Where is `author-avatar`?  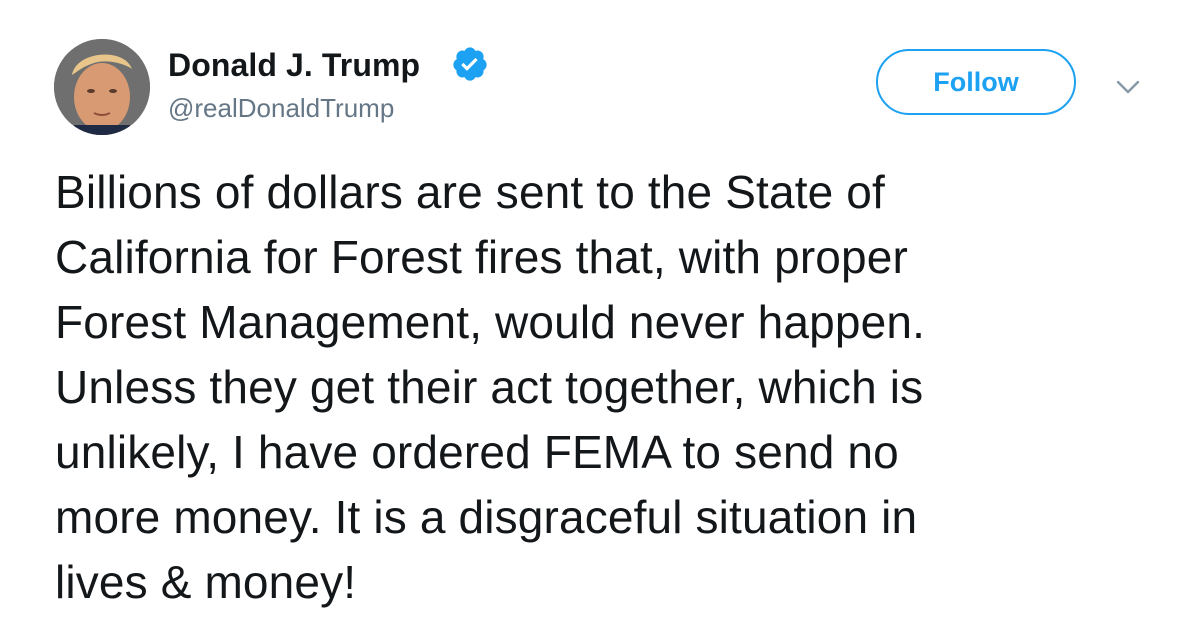
author-avatar is located at coordinates (102, 87).